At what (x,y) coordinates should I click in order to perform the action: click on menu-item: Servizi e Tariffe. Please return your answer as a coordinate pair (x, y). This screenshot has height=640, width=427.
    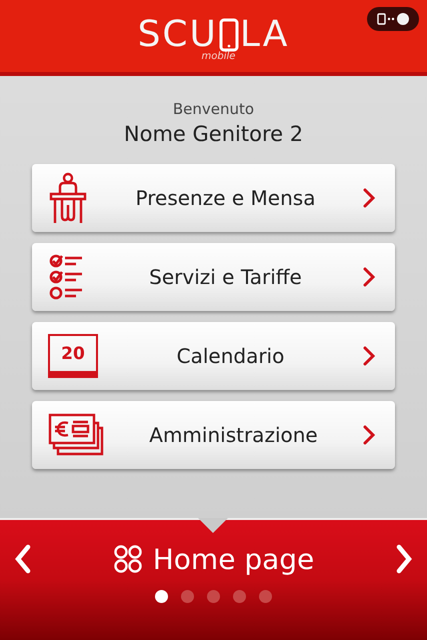
    Looking at the image, I should click on (213, 277).